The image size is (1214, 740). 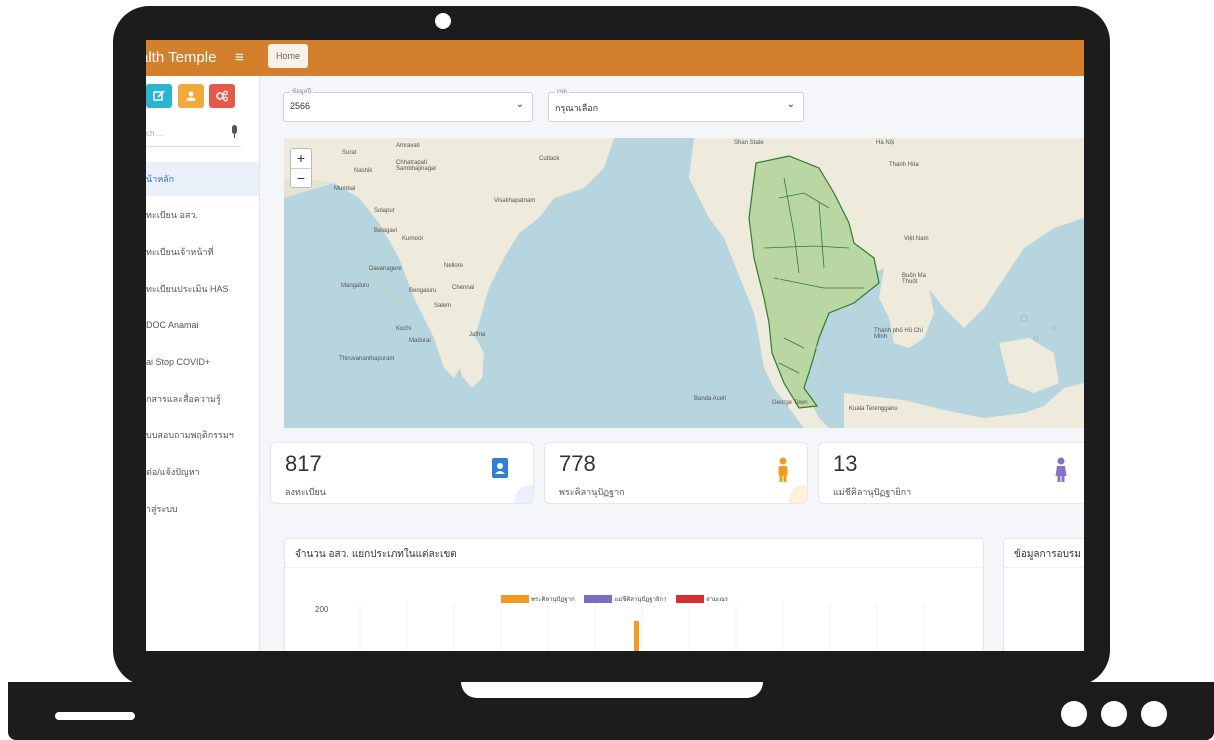 I want to click on map-label: Kurnool, so click(x=412, y=239).